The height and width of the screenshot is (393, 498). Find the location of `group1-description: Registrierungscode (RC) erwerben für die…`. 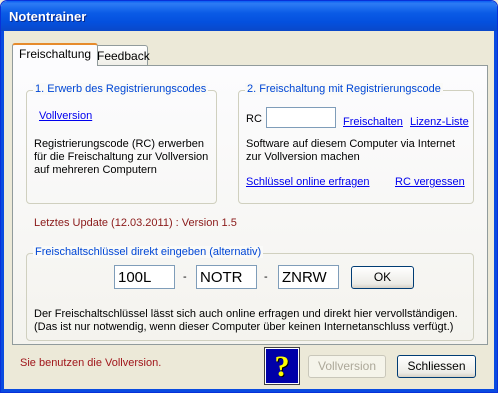

group1-description: Registrierungscode (RC) erwerben für die… is located at coordinates (121, 157).